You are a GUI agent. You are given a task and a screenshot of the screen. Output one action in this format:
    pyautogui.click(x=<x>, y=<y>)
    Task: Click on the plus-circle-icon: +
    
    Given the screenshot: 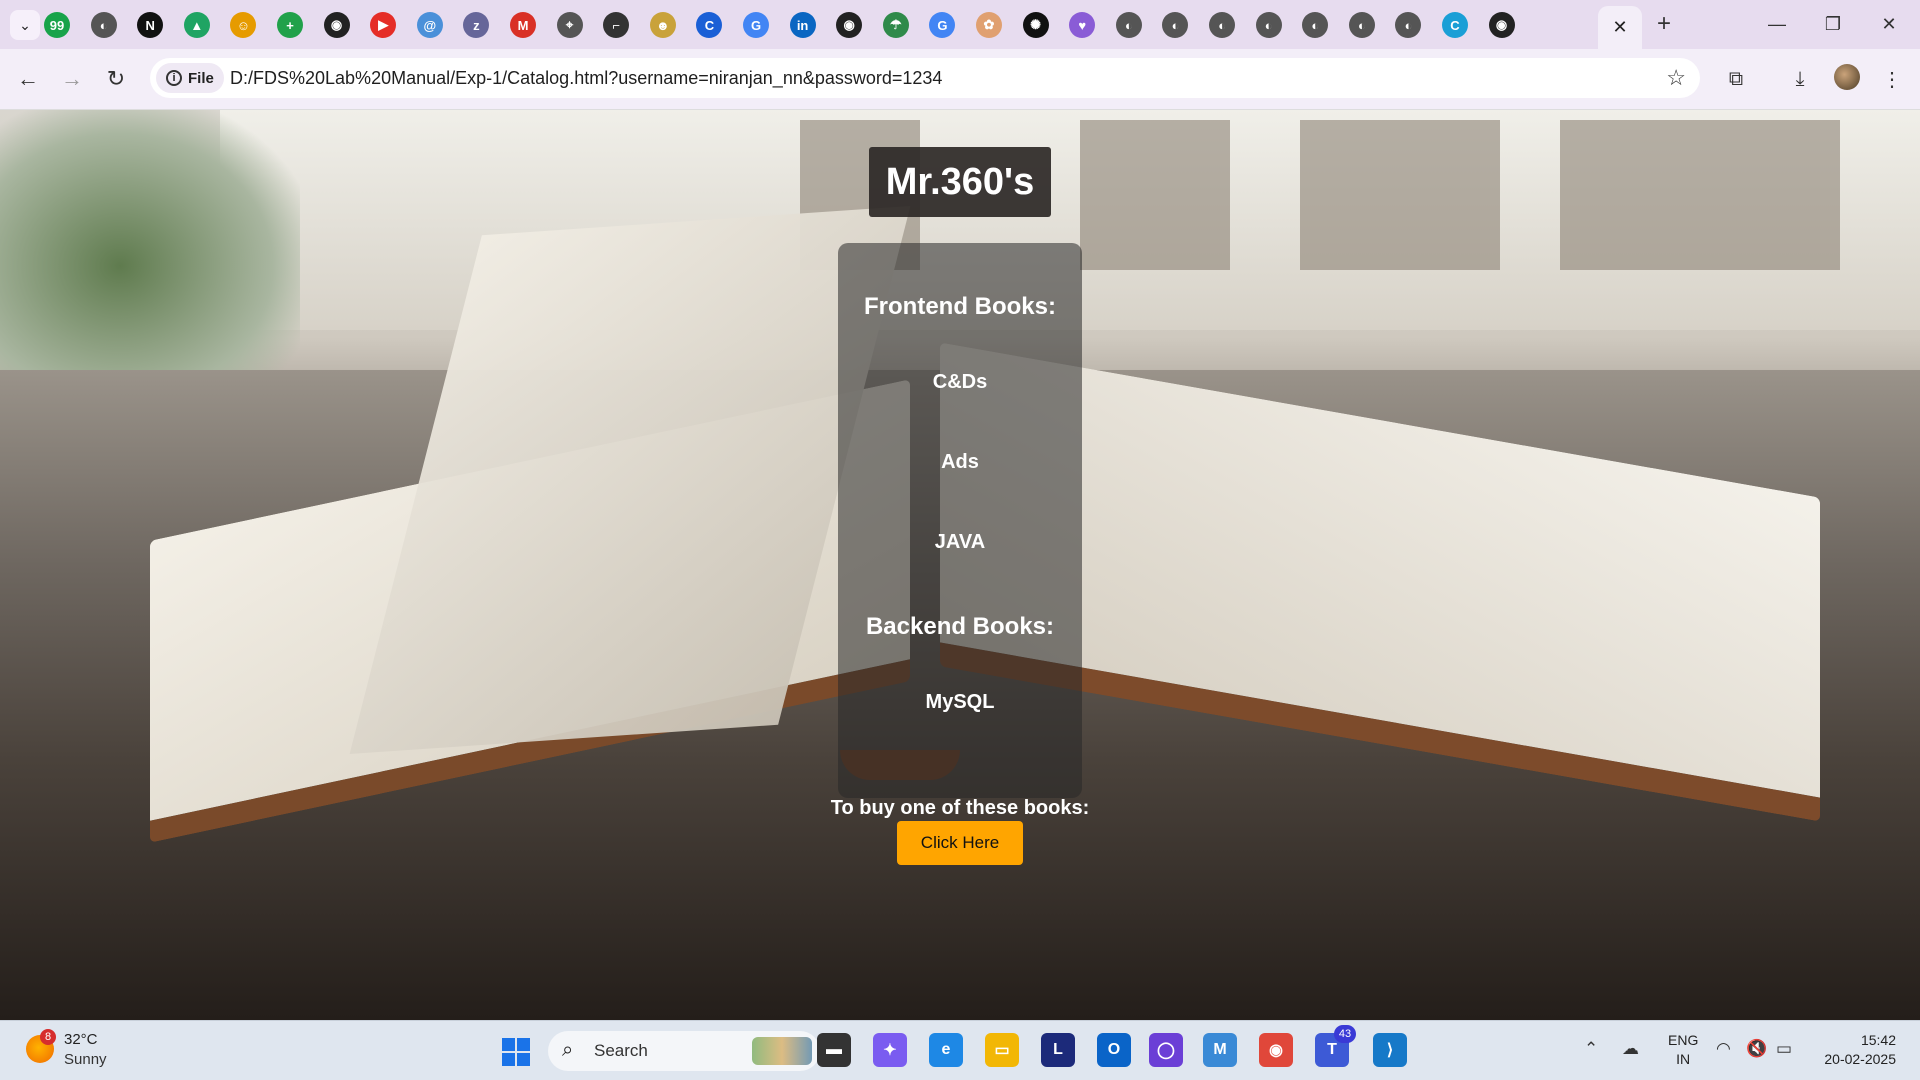 What is the action you would take?
    pyautogui.click(x=290, y=25)
    